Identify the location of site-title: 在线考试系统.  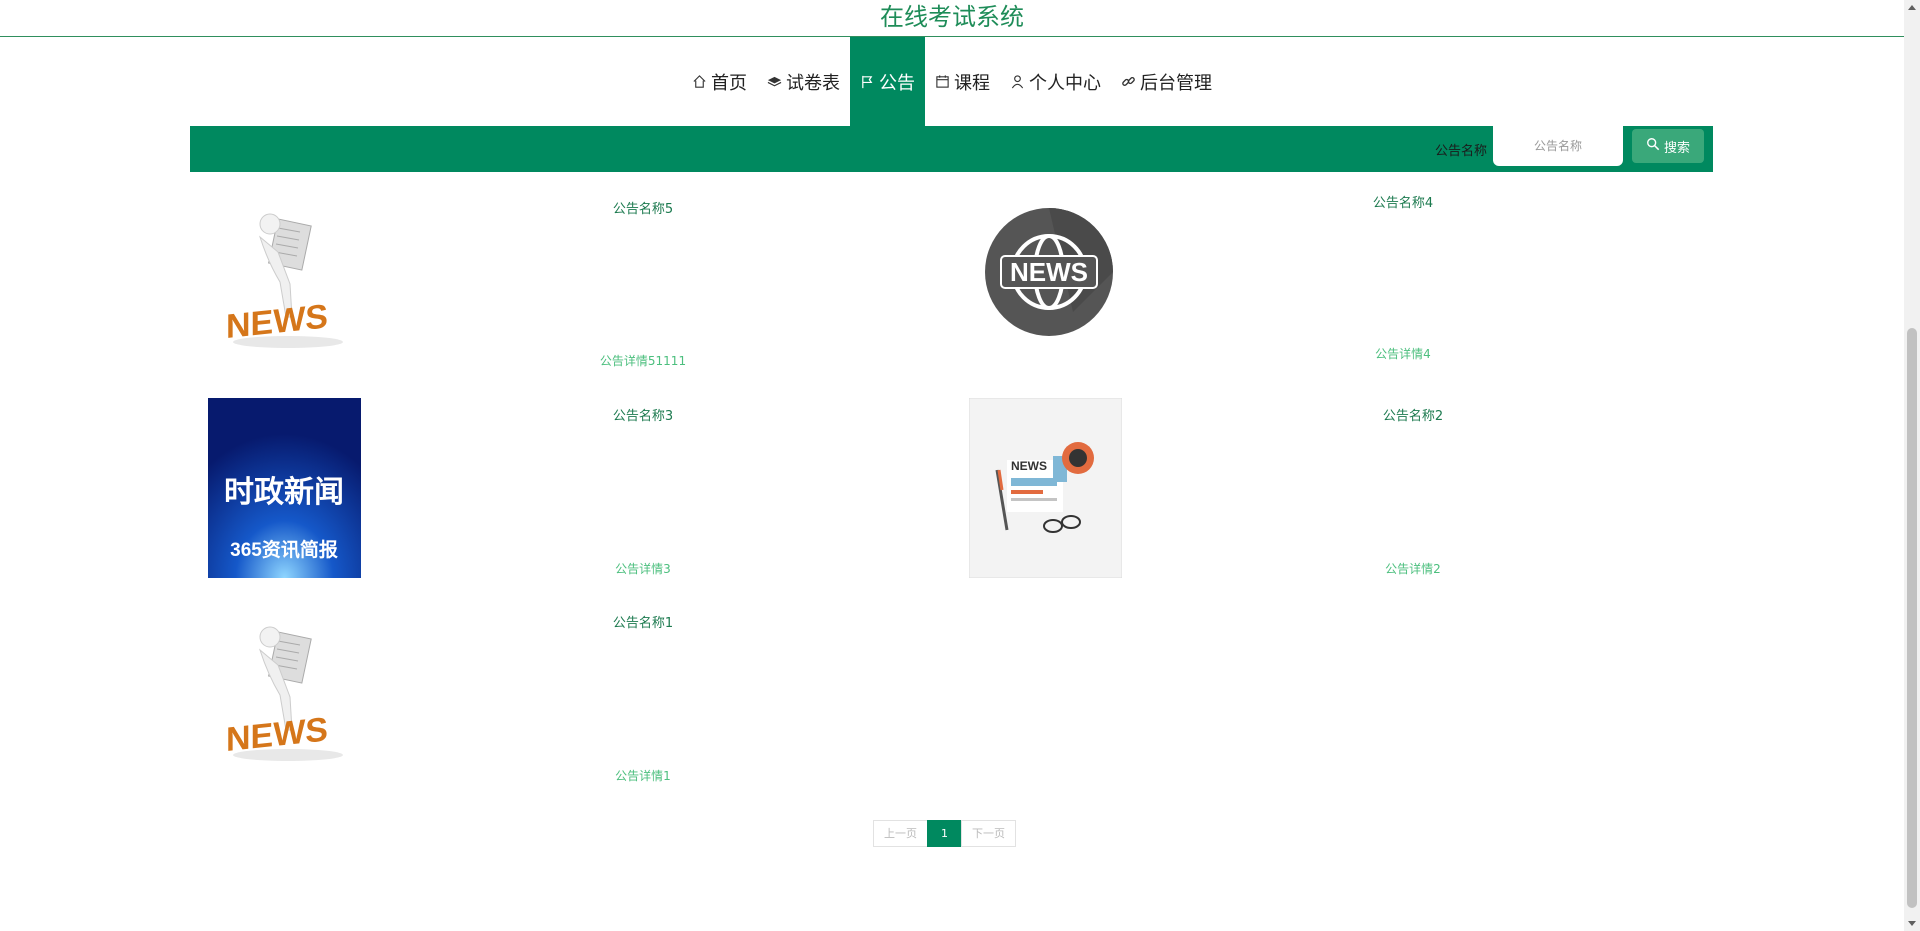
(952, 18).